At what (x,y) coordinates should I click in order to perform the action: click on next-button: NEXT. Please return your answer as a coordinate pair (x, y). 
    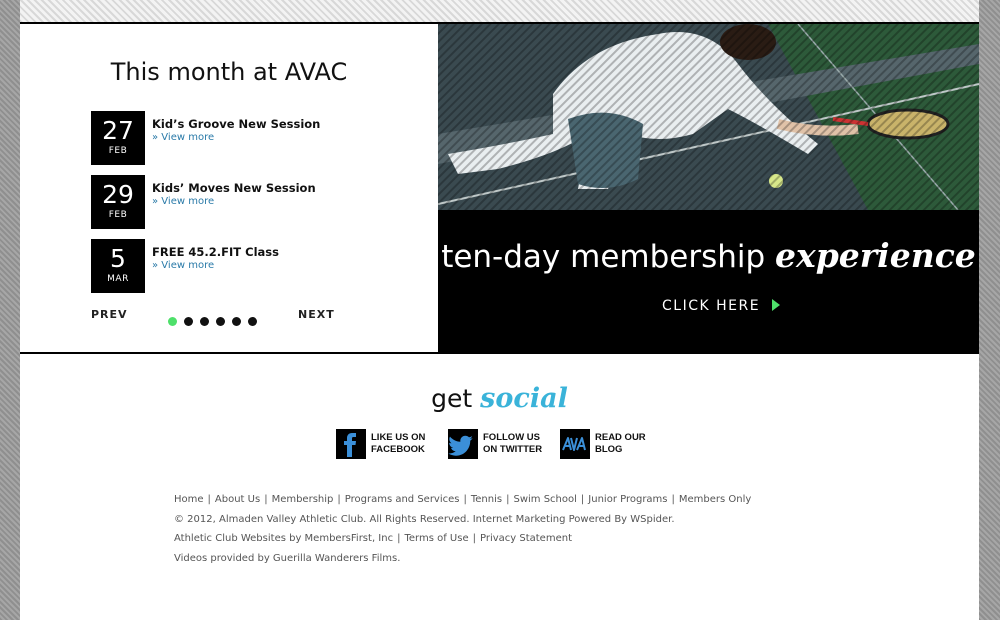
    Looking at the image, I should click on (316, 314).